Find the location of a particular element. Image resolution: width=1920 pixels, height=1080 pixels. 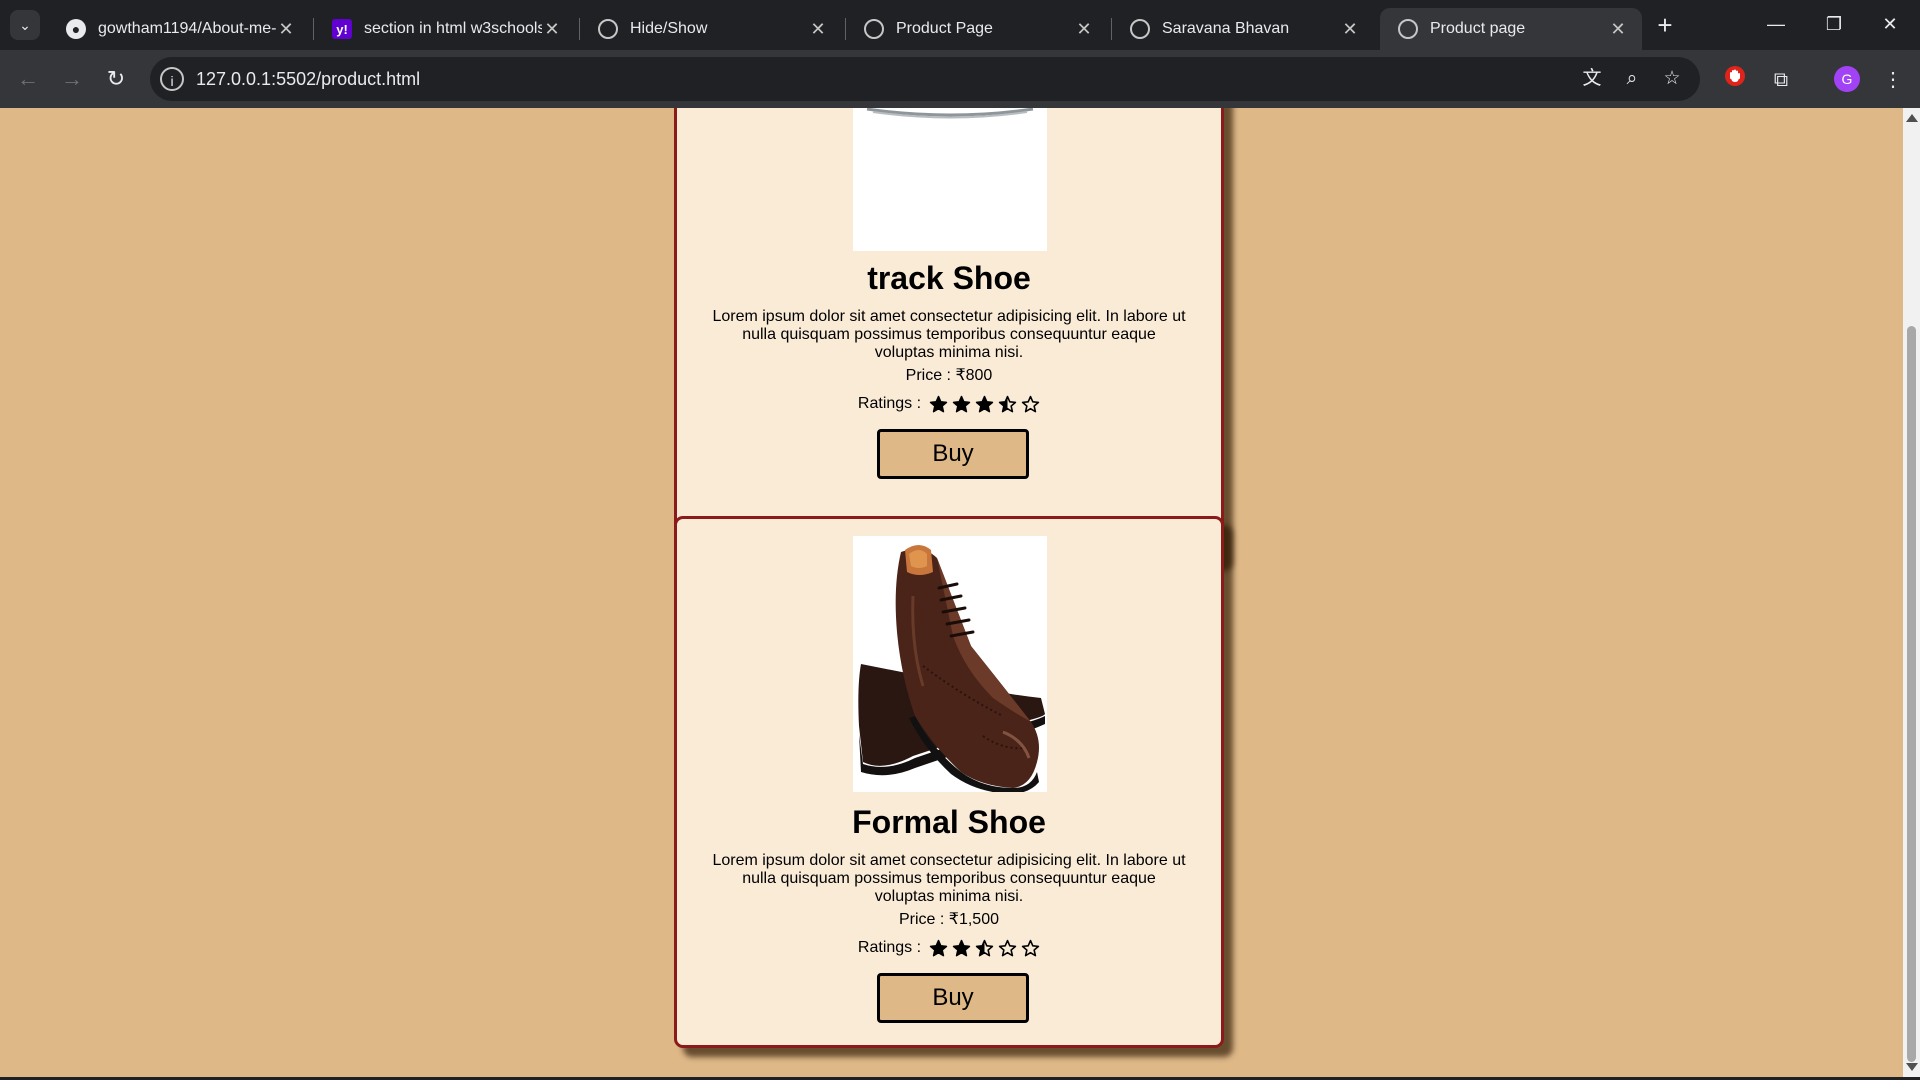

restore-button: ❐ is located at coordinates (1834, 24).